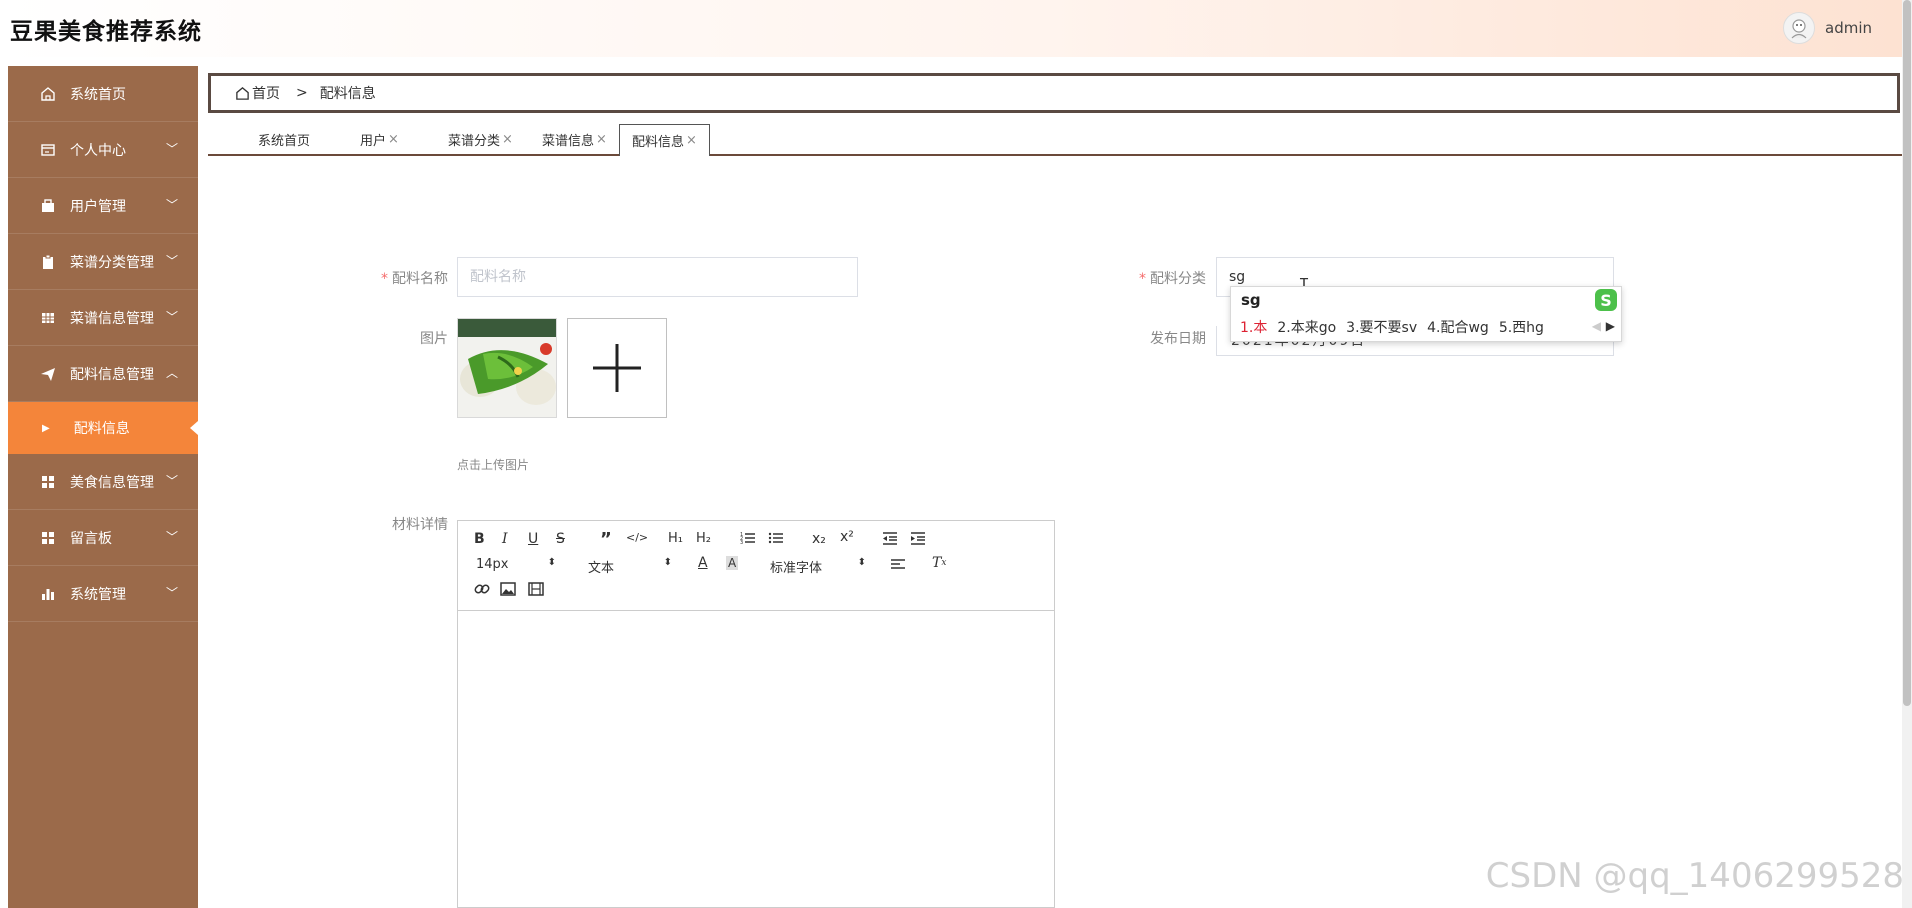  What do you see at coordinates (1251, 300) in the screenshot?
I see `ime-composition: sg` at bounding box center [1251, 300].